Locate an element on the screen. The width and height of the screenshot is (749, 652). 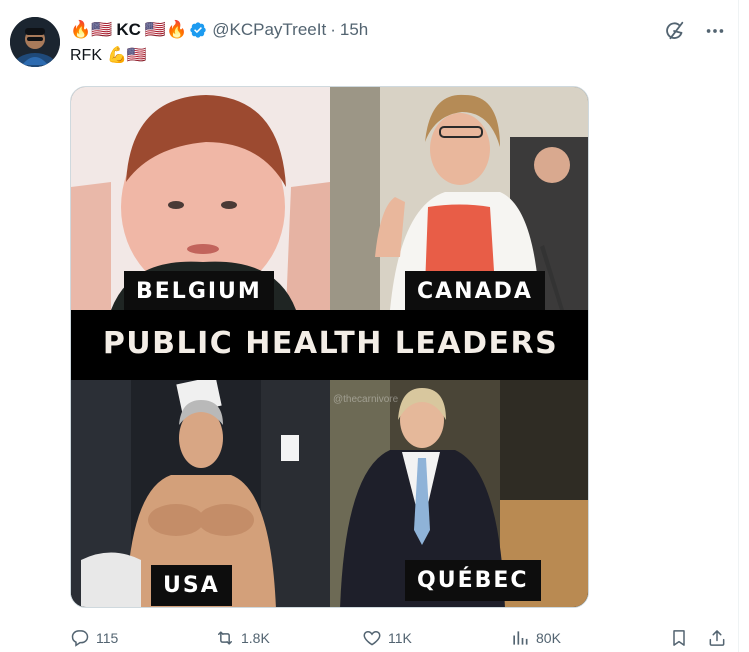
like-count: 11K is located at coordinates (400, 638).